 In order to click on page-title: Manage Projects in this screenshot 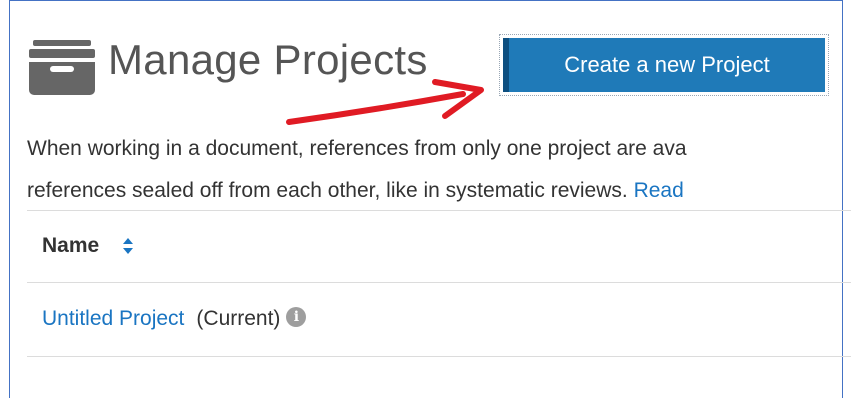, I will do `click(268, 59)`.